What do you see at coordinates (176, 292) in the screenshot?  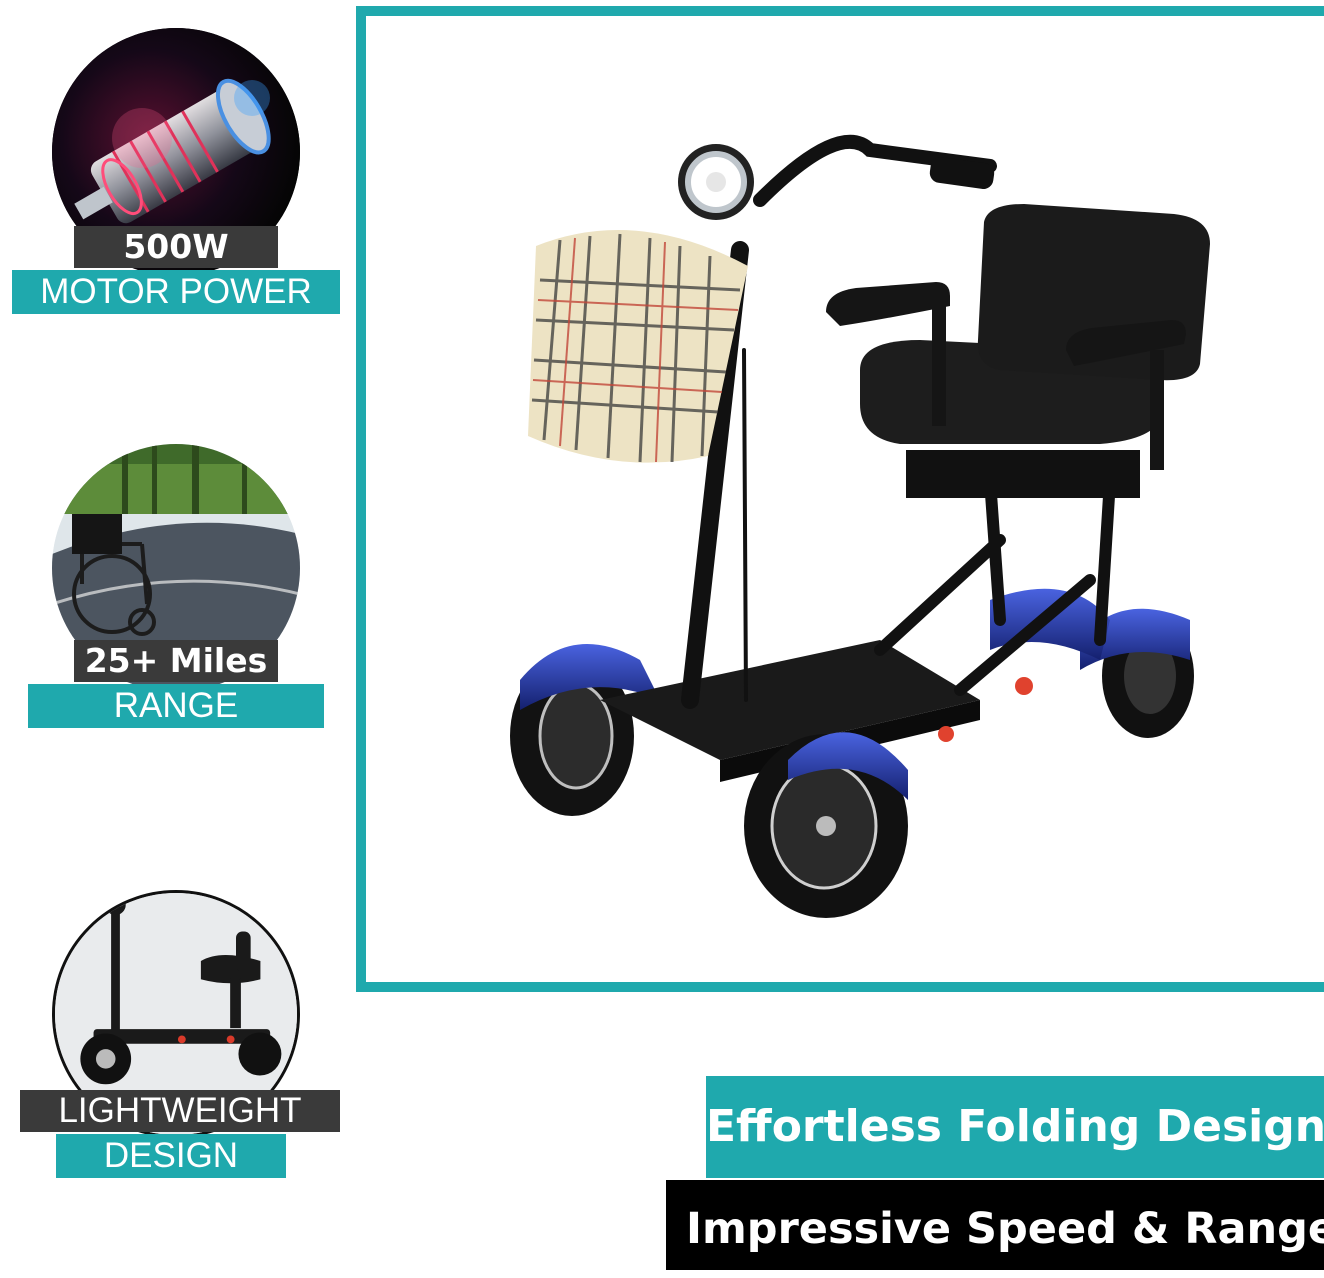 I see `feature-subtitle-motor: MOTOR POWER` at bounding box center [176, 292].